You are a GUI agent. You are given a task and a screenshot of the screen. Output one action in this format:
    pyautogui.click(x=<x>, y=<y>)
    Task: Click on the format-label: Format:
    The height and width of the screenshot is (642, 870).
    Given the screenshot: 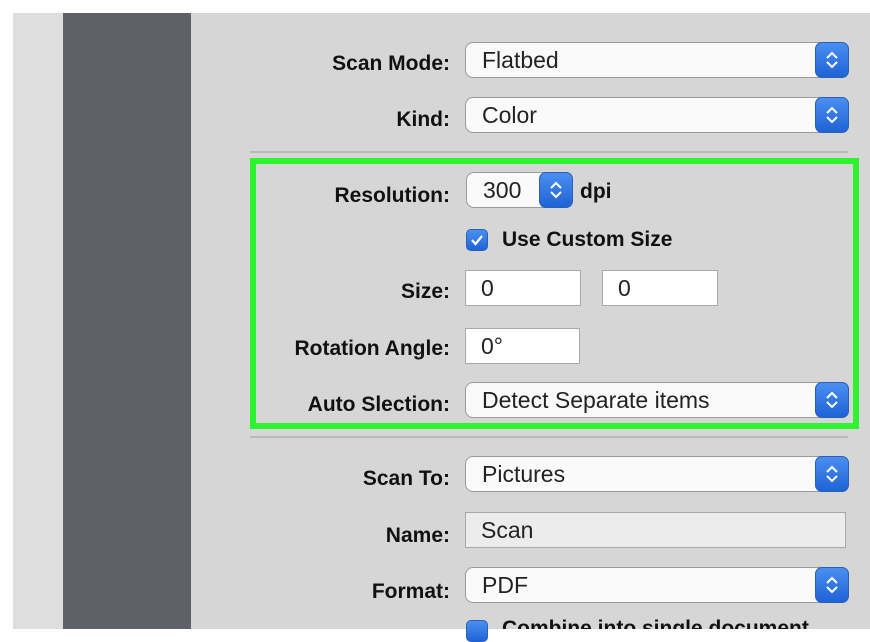 What is the action you would take?
    pyautogui.click(x=410, y=591)
    